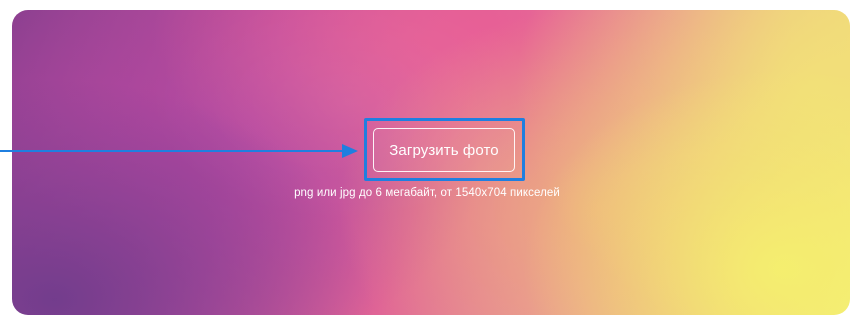  I want to click on upload-photo-button: Загрузить фото, so click(444, 150).